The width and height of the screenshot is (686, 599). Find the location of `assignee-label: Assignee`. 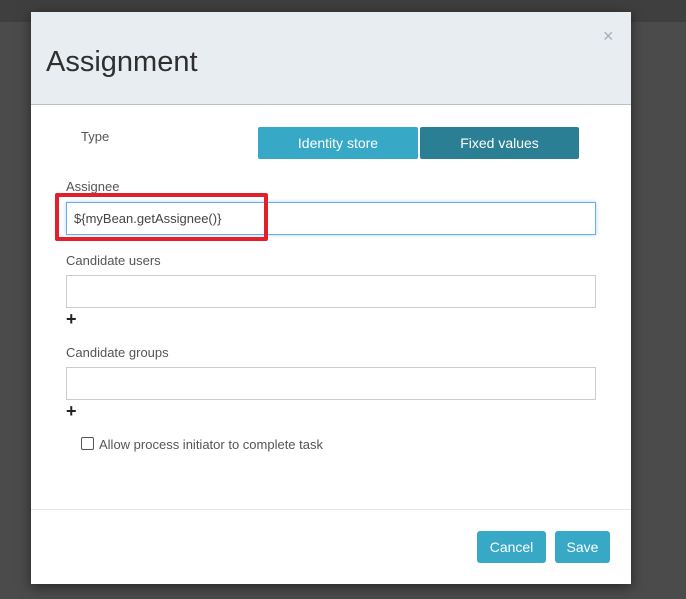

assignee-label: Assignee is located at coordinates (93, 186).